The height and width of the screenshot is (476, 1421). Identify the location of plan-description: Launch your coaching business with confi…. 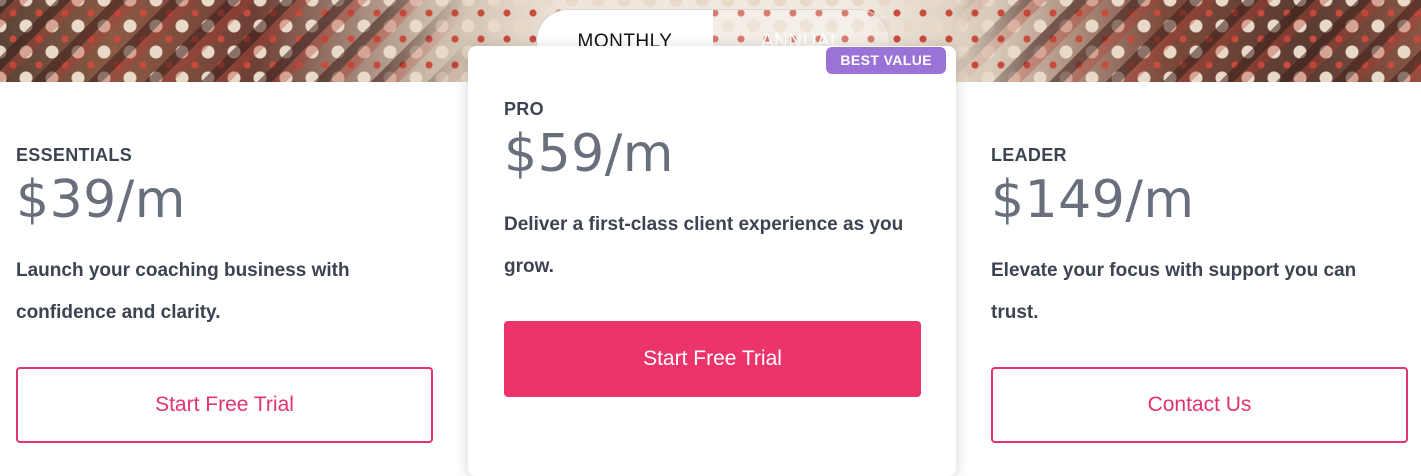
(183, 291).